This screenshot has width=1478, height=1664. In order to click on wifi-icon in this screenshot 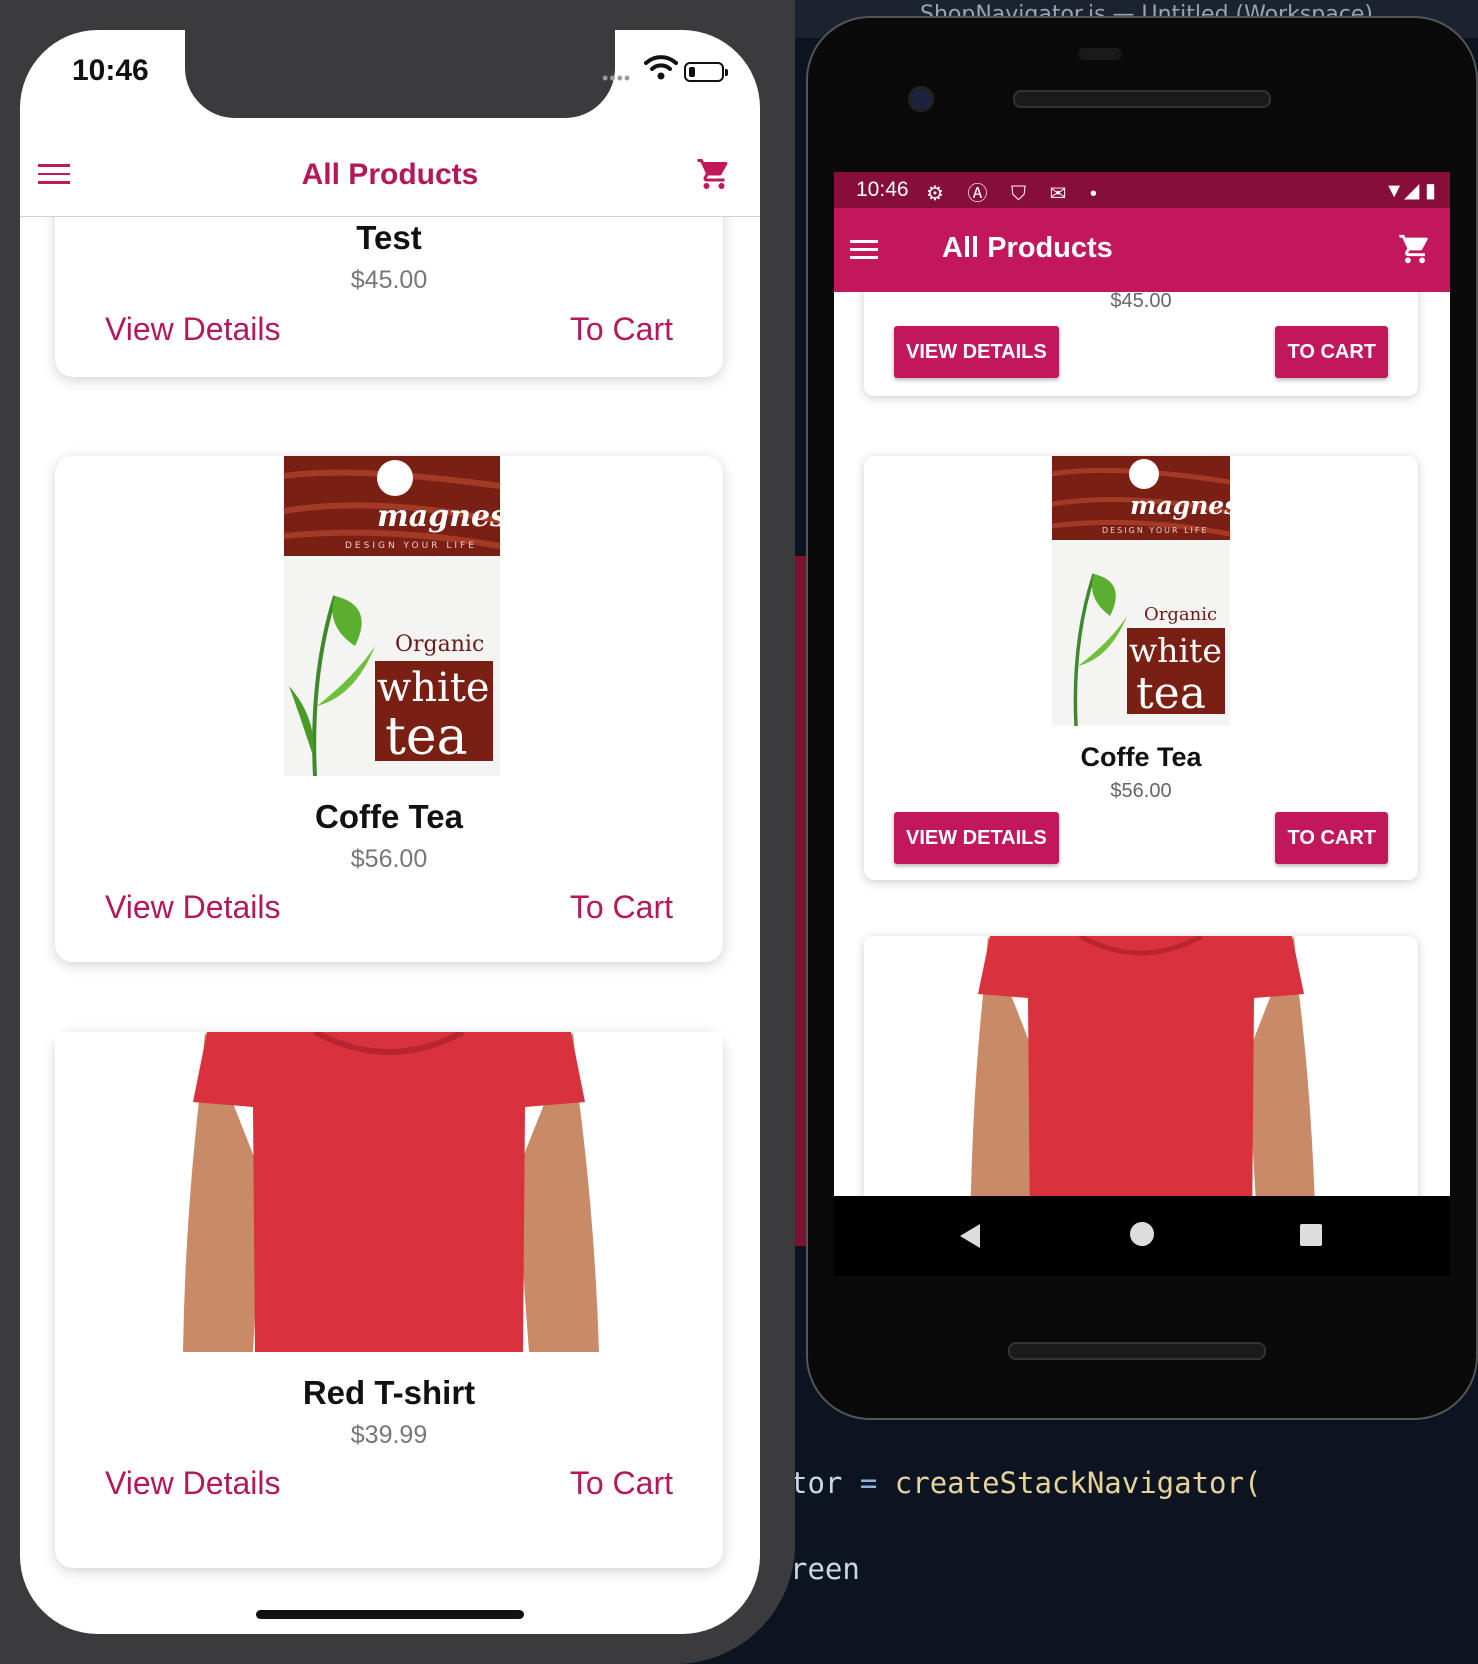, I will do `click(661, 67)`.